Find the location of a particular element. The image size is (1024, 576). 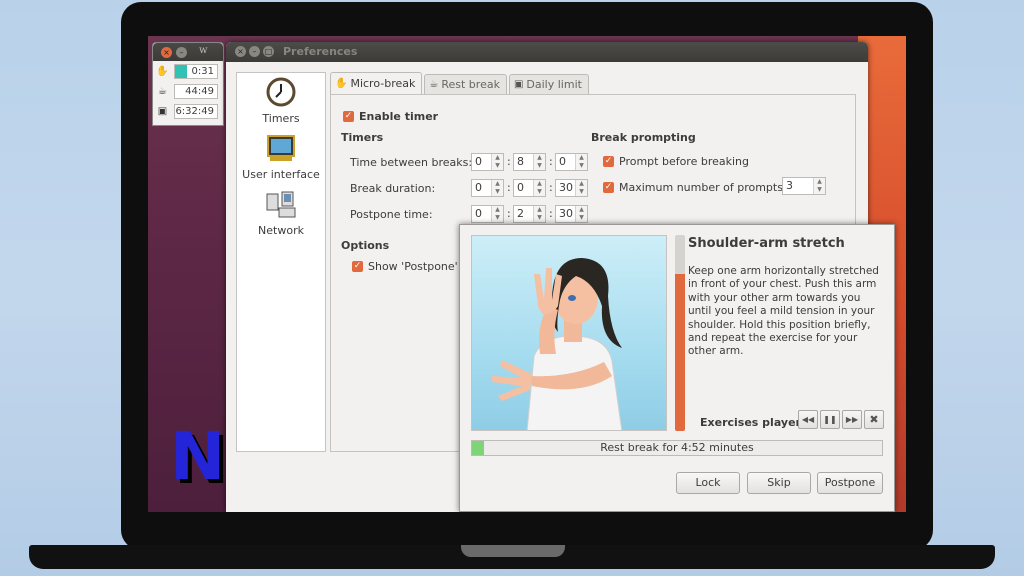

exercise-progress-bar is located at coordinates (680, 333).